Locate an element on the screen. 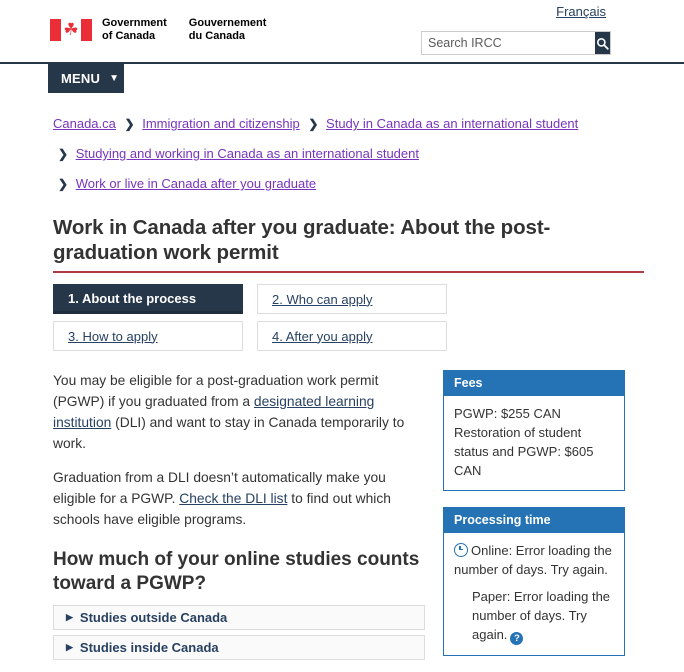  tab-who-can-apply: 2. Who can apply is located at coordinates (352, 299).